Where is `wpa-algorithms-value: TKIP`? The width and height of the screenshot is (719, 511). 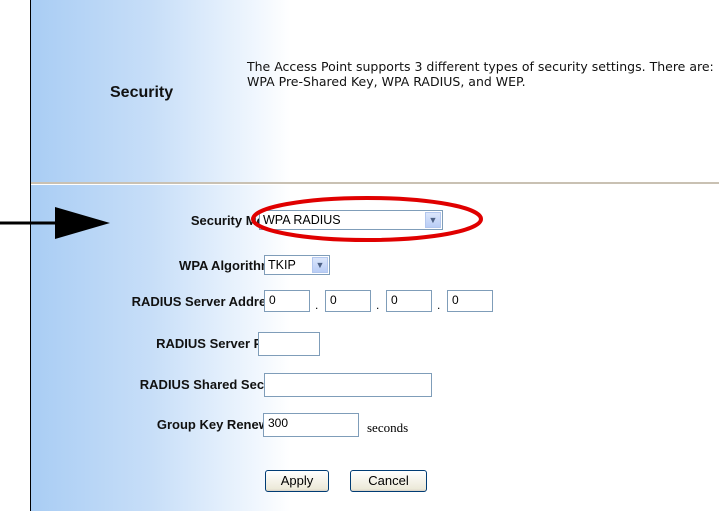 wpa-algorithms-value: TKIP is located at coordinates (282, 265).